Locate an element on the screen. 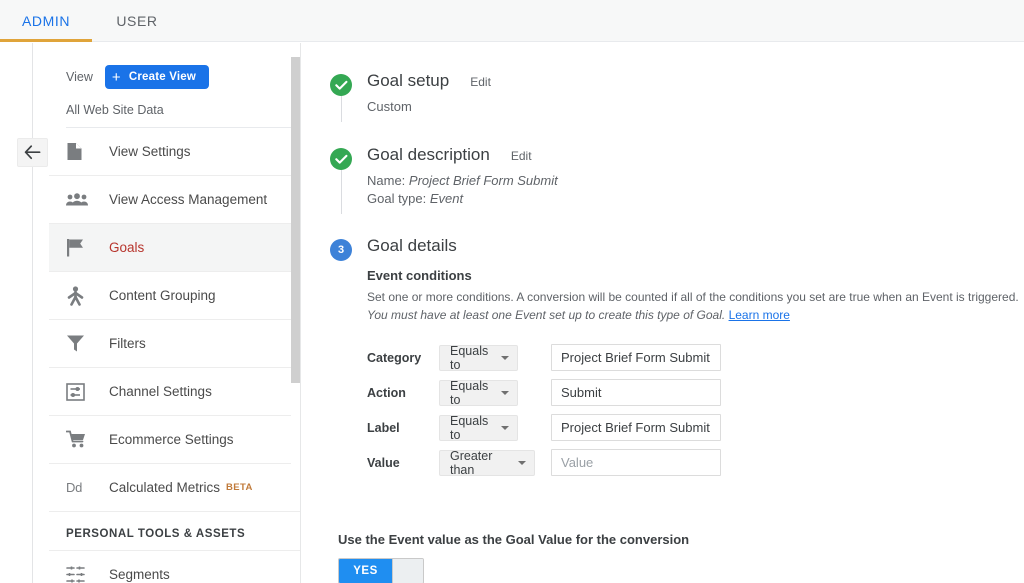 The width and height of the screenshot is (1024, 583). back-button is located at coordinates (32, 152).